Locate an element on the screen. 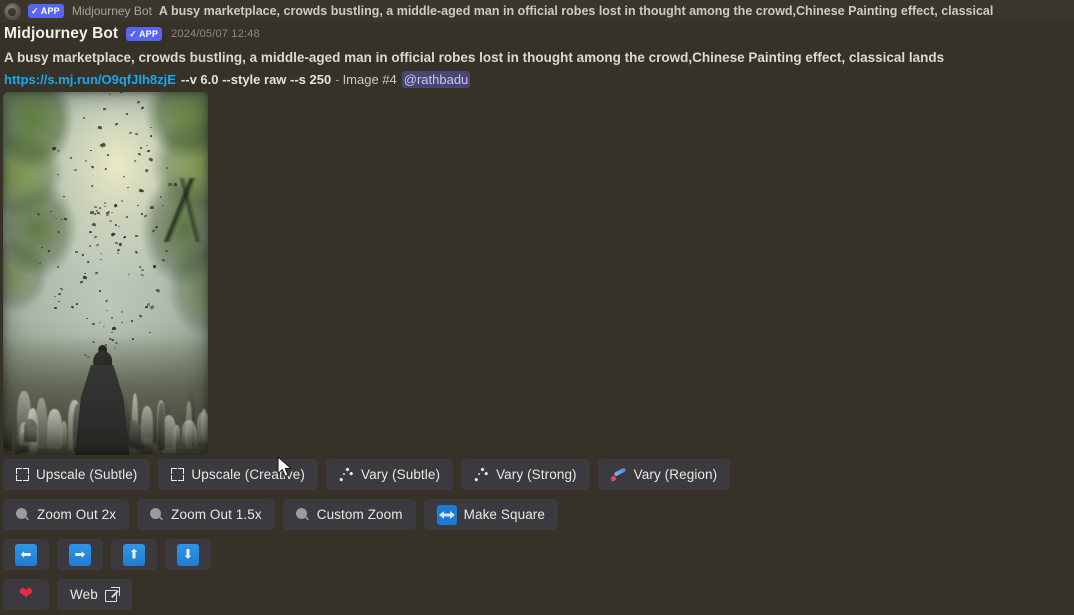  message-app-badge: ✓ APP is located at coordinates (144, 34).